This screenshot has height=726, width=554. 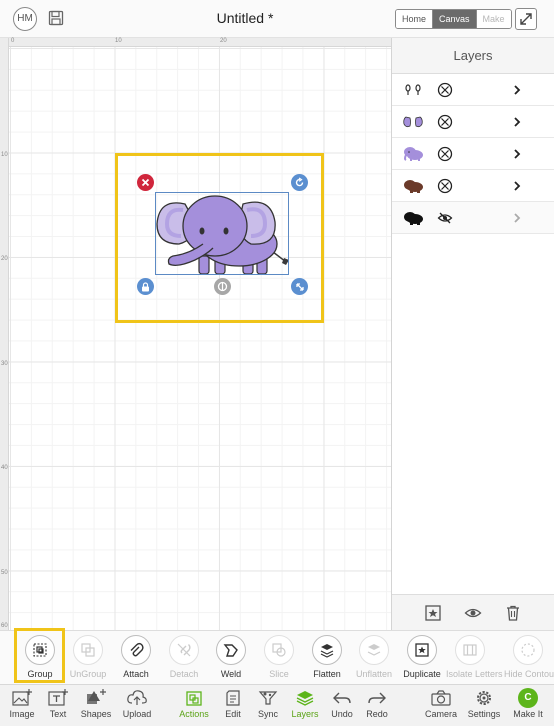 I want to click on nav-make-it-label: Make It, so click(x=528, y=714).